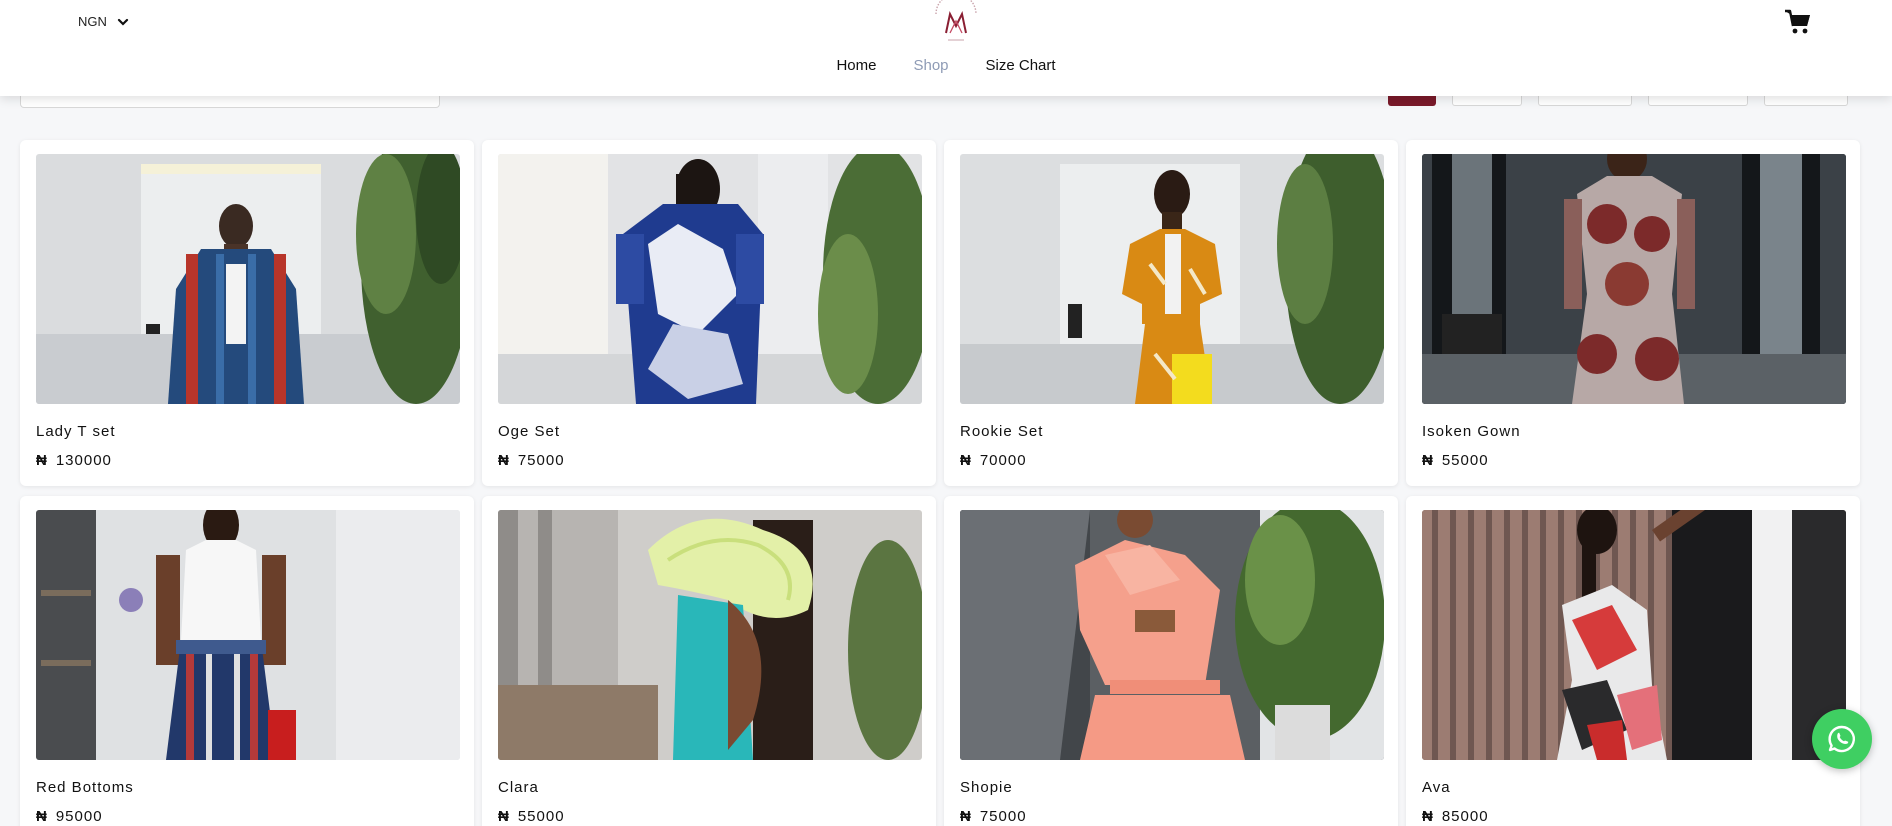 This screenshot has width=1892, height=826. I want to click on product-name: Oge Set, so click(709, 431).